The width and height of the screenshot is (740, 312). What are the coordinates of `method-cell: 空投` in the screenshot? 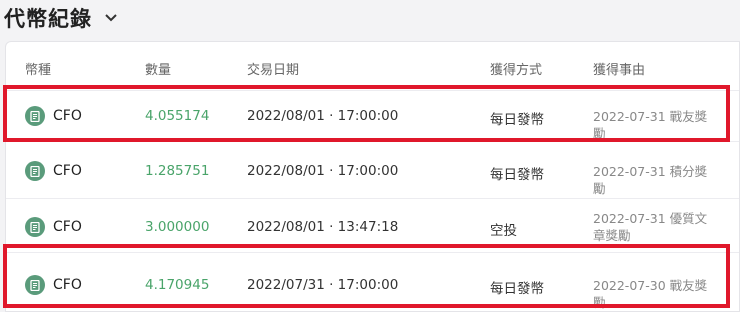 It's located at (503, 231).